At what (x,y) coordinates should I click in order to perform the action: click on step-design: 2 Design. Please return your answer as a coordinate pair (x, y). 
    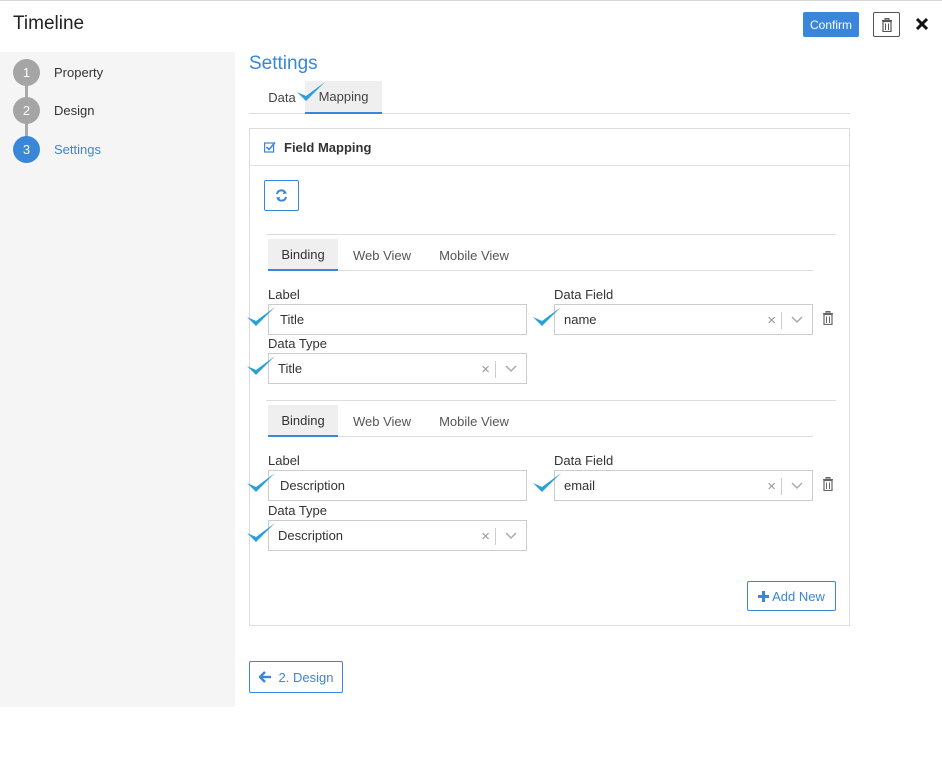
    Looking at the image, I should click on (53, 110).